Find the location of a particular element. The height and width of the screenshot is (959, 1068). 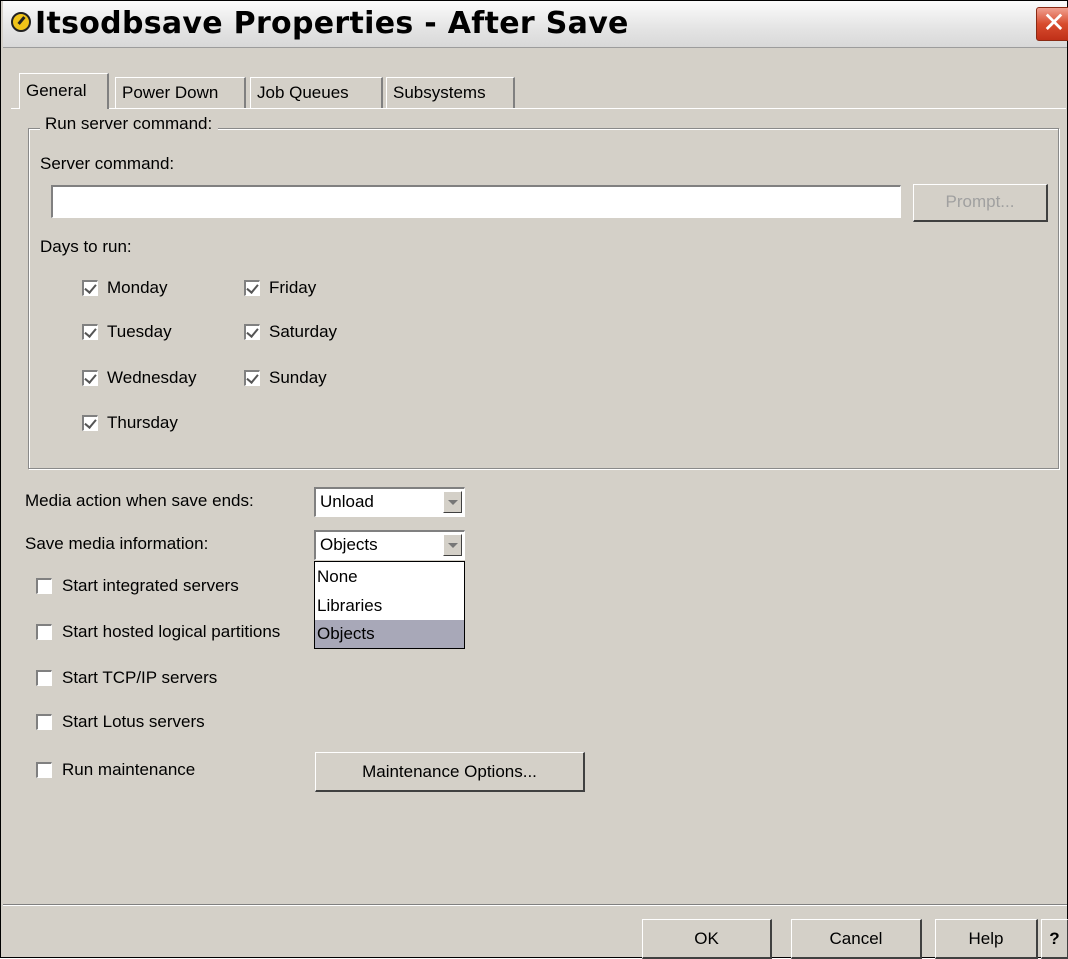

tuesday-checkbox is located at coordinates (90, 332).